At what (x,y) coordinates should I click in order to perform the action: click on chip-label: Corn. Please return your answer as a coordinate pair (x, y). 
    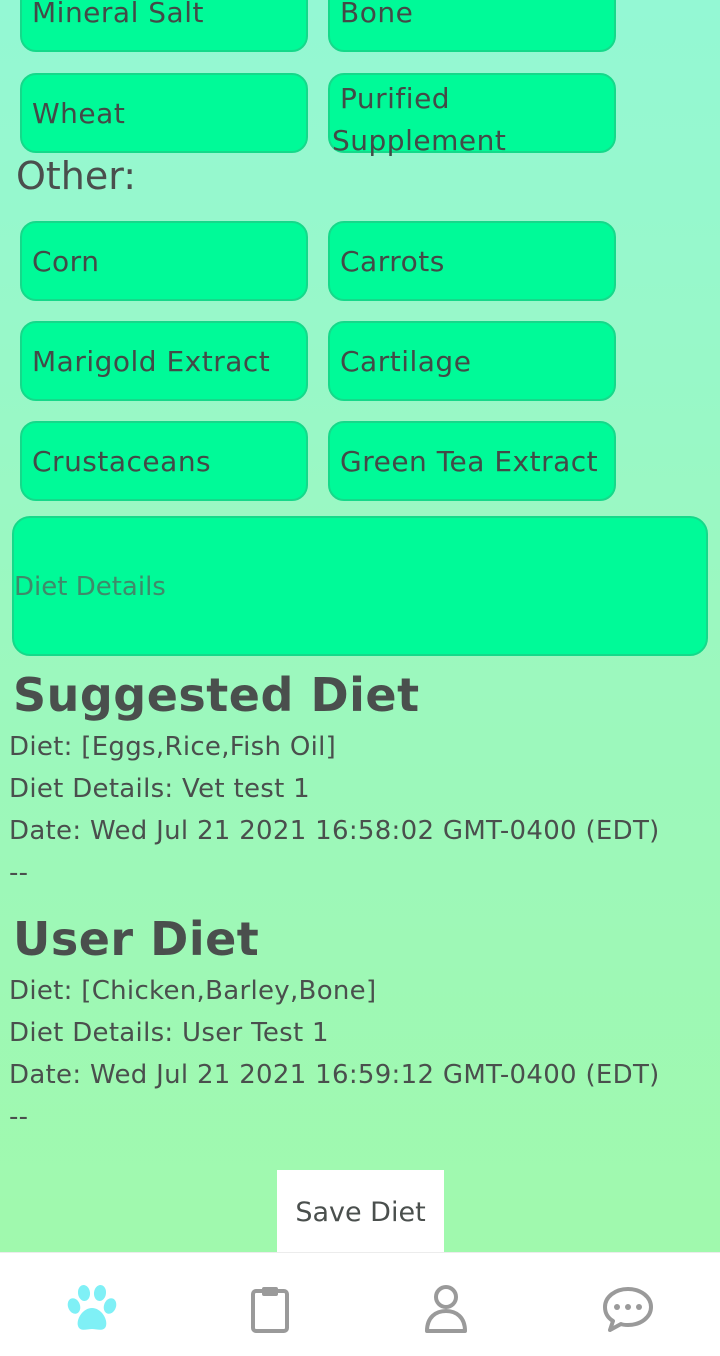
    Looking at the image, I should click on (66, 261).